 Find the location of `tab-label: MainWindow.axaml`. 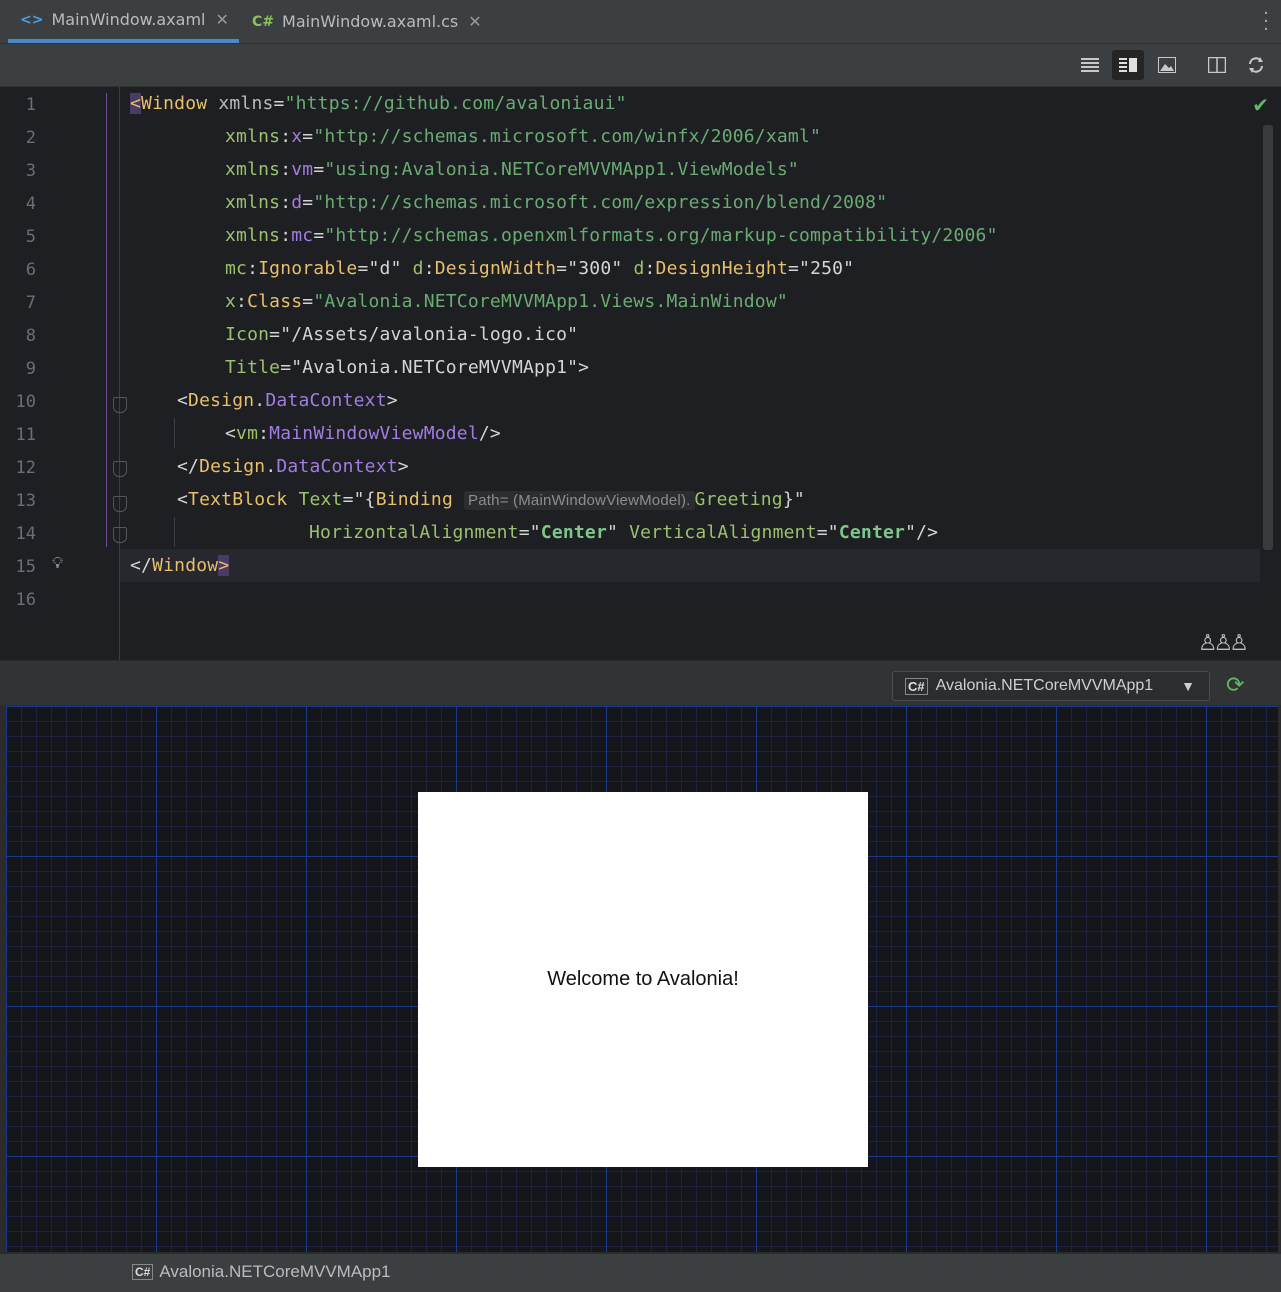

tab-label: MainWindow.axaml is located at coordinates (128, 19).